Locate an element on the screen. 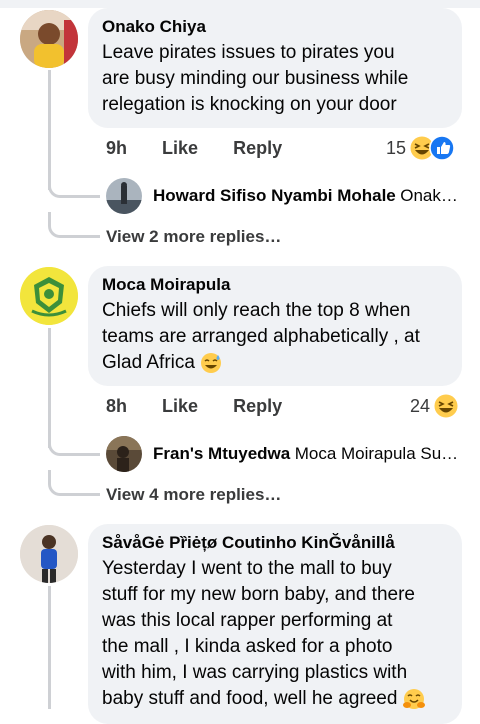  comment-line: Yesterday I went to the mall to buy is located at coordinates (247, 568).